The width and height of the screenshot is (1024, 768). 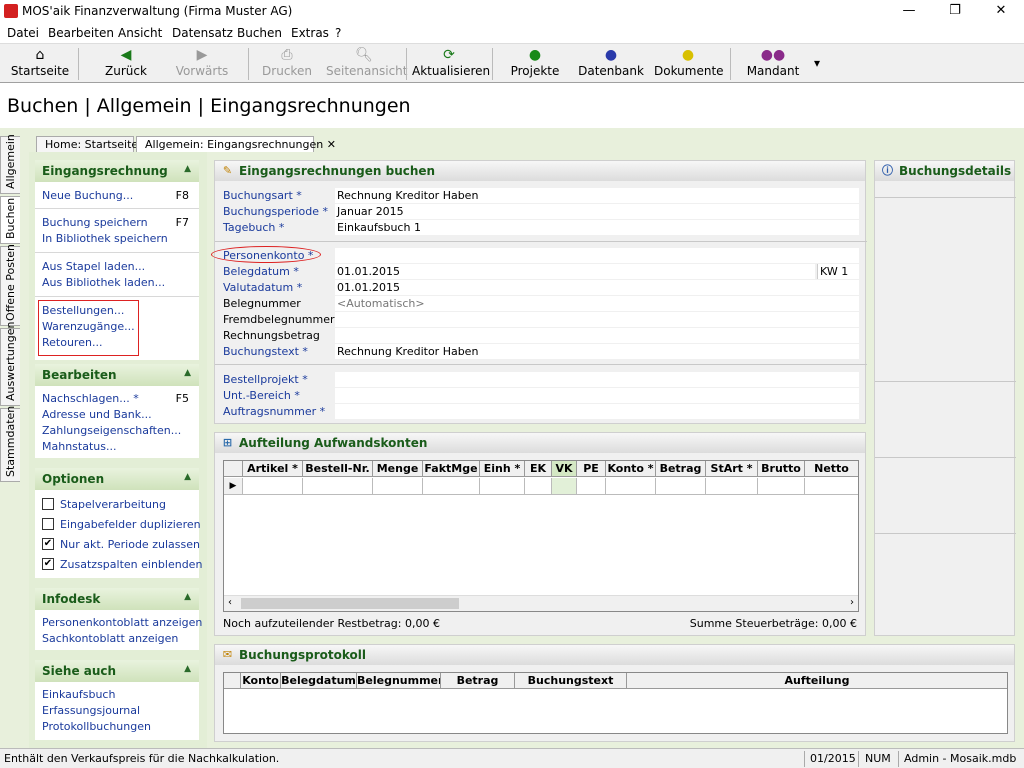 What do you see at coordinates (597, 351) in the screenshot?
I see `buchungstext-field: Rechnung Kreditor Haben` at bounding box center [597, 351].